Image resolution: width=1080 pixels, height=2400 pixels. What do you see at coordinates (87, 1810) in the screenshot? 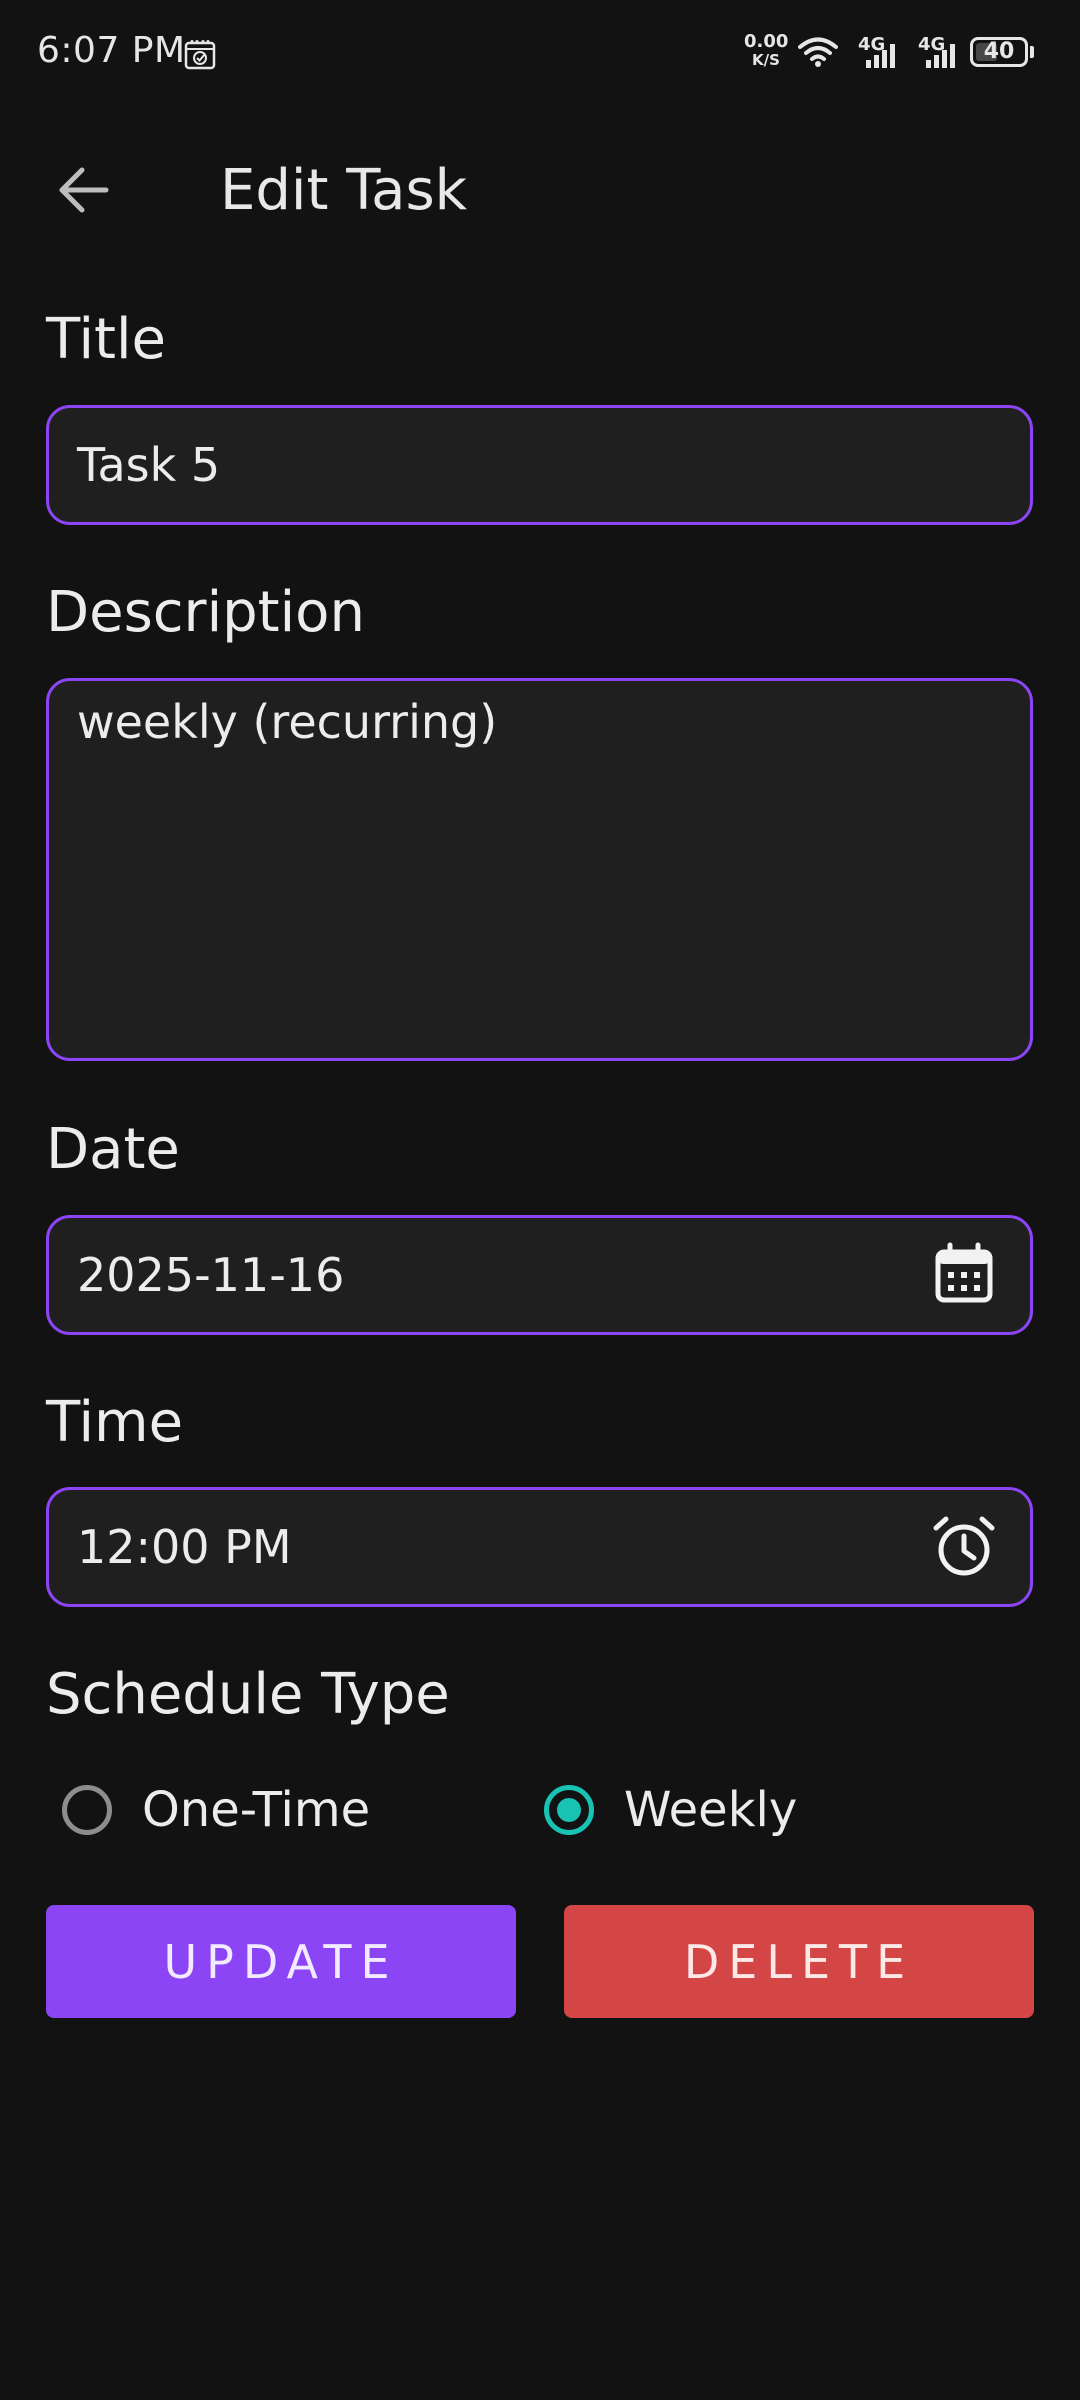
I see `radio-one-time-circle` at bounding box center [87, 1810].